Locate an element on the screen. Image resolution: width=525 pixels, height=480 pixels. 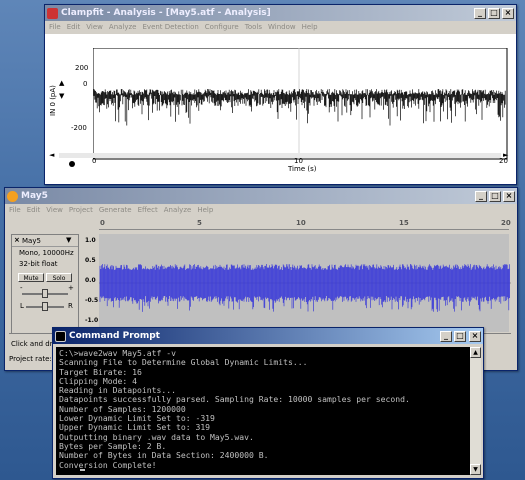
x-tick-20: 20 is located at coordinates (503, 161).